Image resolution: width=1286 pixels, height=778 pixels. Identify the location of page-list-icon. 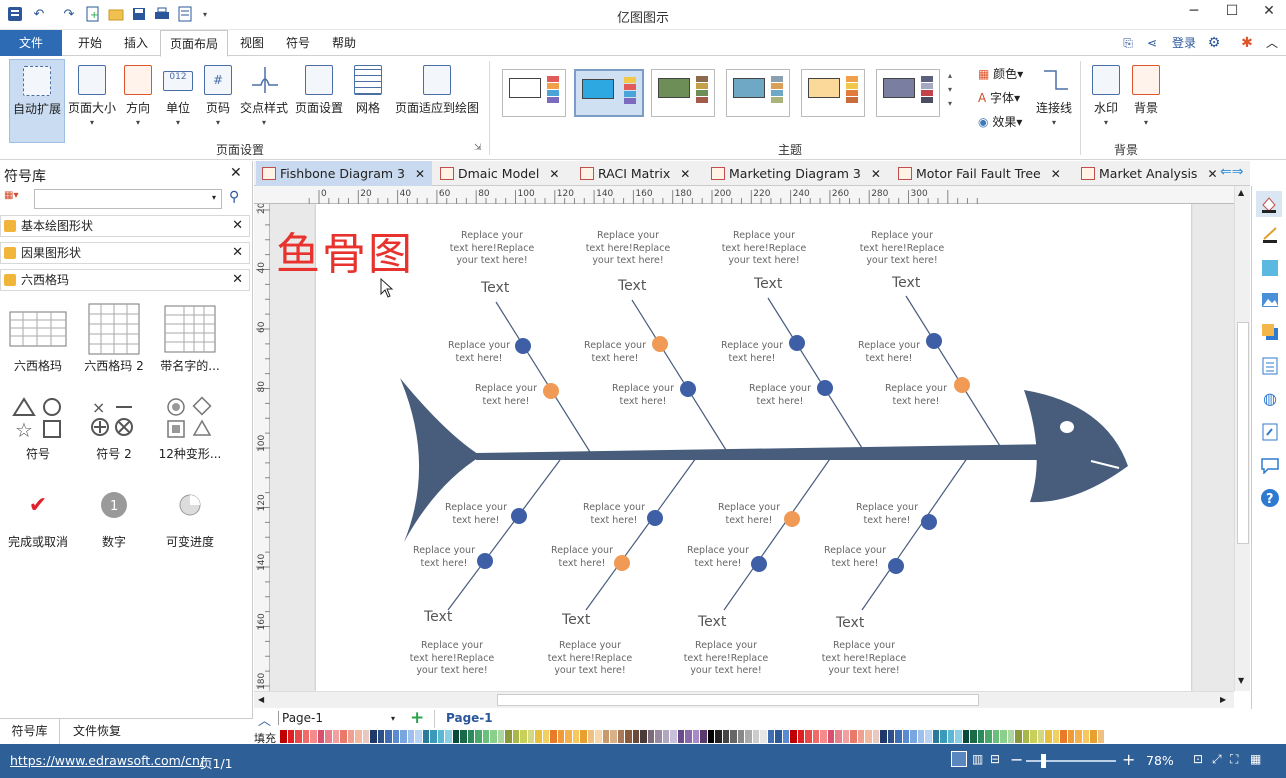
(1270, 366).